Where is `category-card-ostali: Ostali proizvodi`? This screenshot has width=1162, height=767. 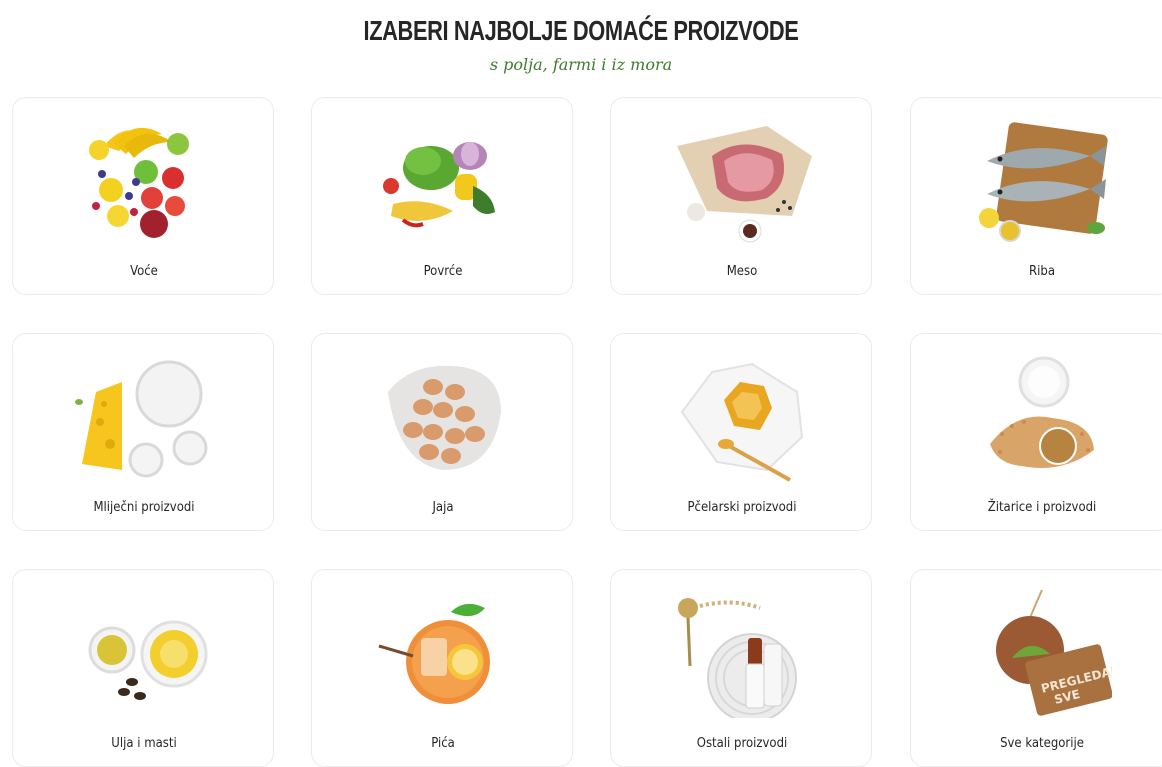
category-card-ostali: Ostali proizvodi is located at coordinates (741, 668).